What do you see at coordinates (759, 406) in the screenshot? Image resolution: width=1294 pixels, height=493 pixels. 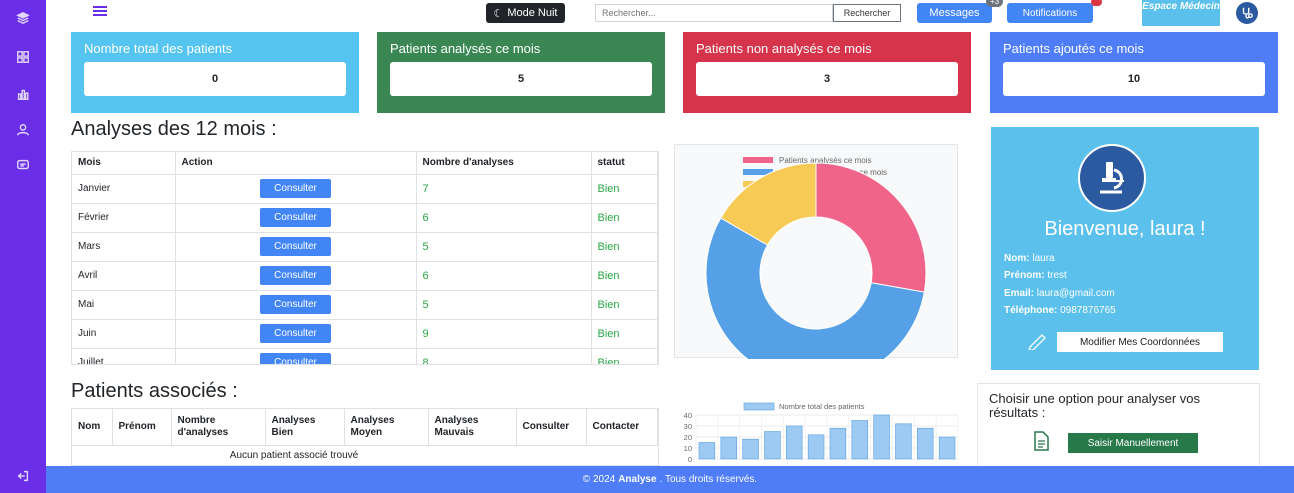 I see `legend-swatch` at bounding box center [759, 406].